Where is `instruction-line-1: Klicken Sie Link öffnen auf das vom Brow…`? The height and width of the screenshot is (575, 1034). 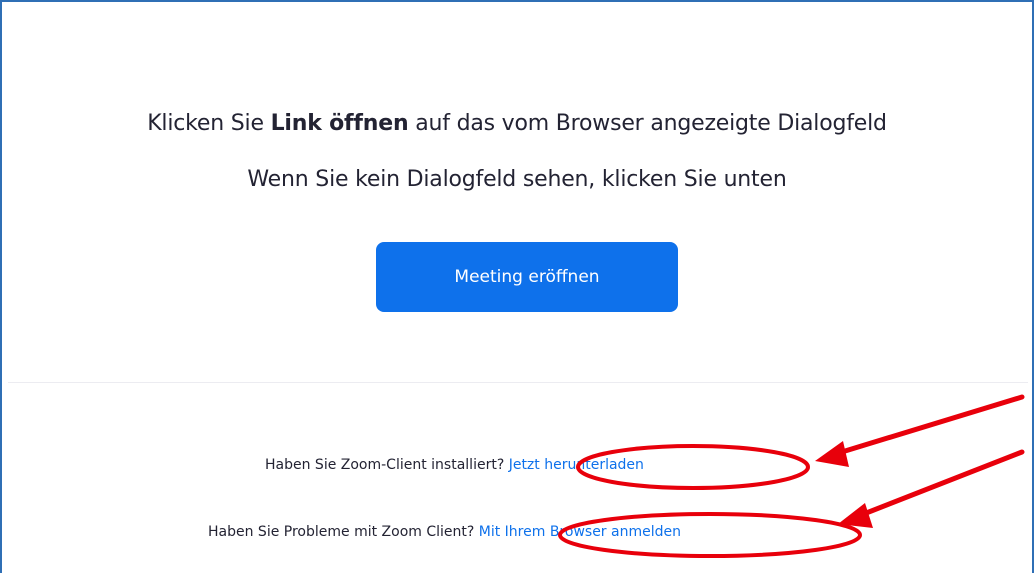
instruction-line-1: Klicken Sie Link öffnen auf das vom Brow… is located at coordinates (517, 123).